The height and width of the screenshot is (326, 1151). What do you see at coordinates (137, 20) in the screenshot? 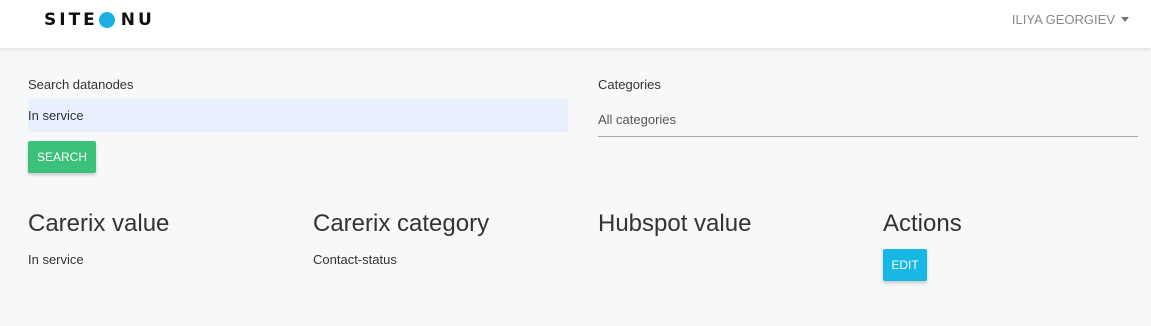
I see `logo-text-right: NU` at bounding box center [137, 20].